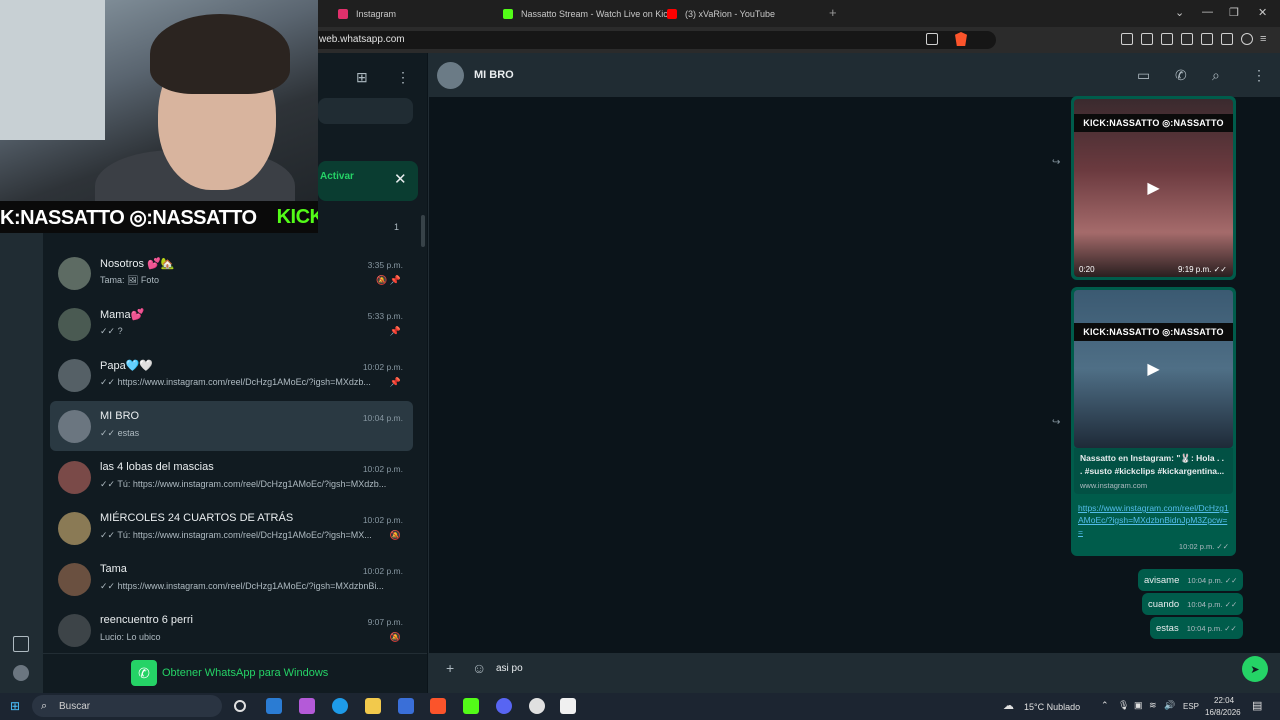 Image resolution: width=1280 pixels, height=720 pixels. What do you see at coordinates (340, 706) in the screenshot?
I see `edge-icon` at bounding box center [340, 706].